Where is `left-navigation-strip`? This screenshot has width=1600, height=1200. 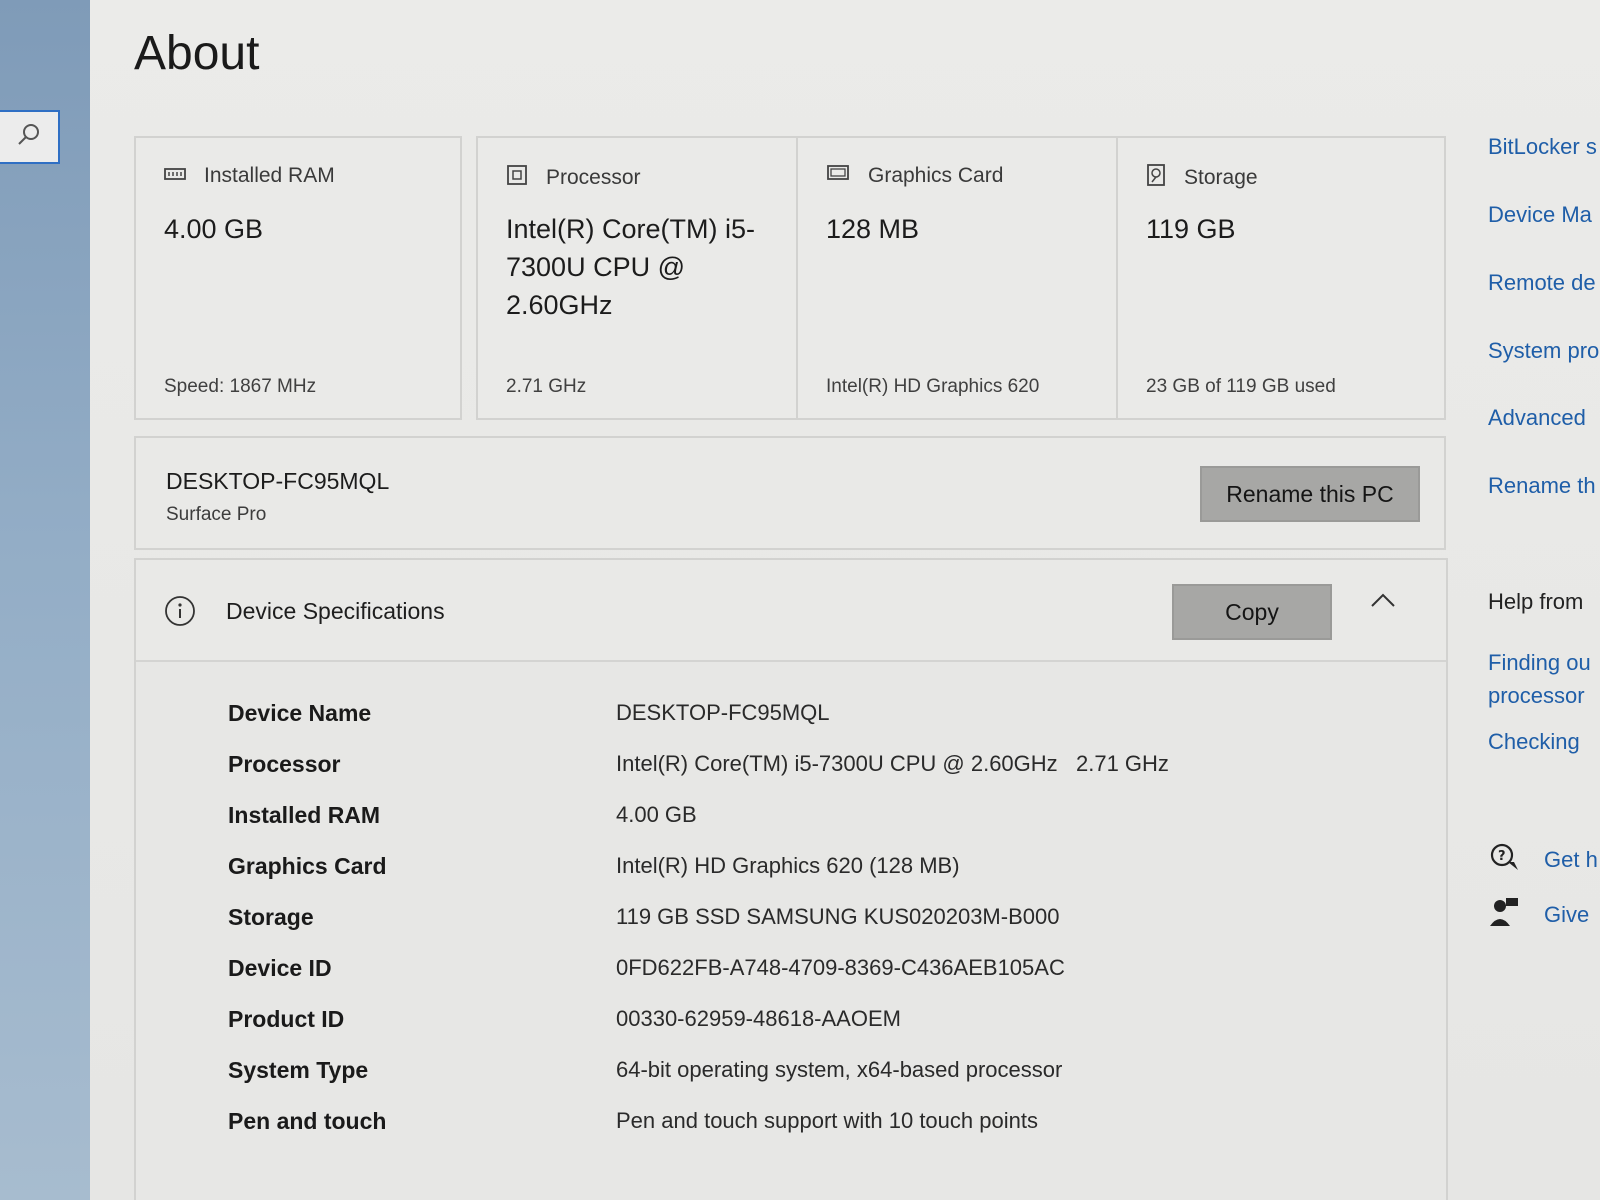 left-navigation-strip is located at coordinates (45, 600).